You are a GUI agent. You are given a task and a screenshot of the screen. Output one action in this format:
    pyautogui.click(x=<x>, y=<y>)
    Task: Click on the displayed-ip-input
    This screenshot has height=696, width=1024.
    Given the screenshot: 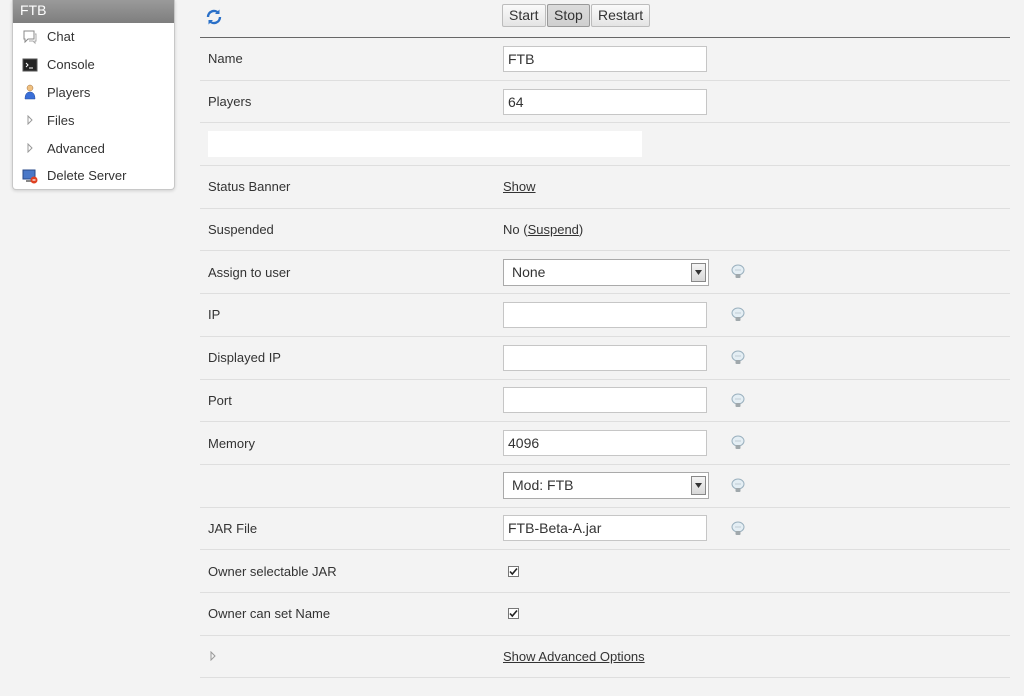 What is the action you would take?
    pyautogui.click(x=605, y=357)
    